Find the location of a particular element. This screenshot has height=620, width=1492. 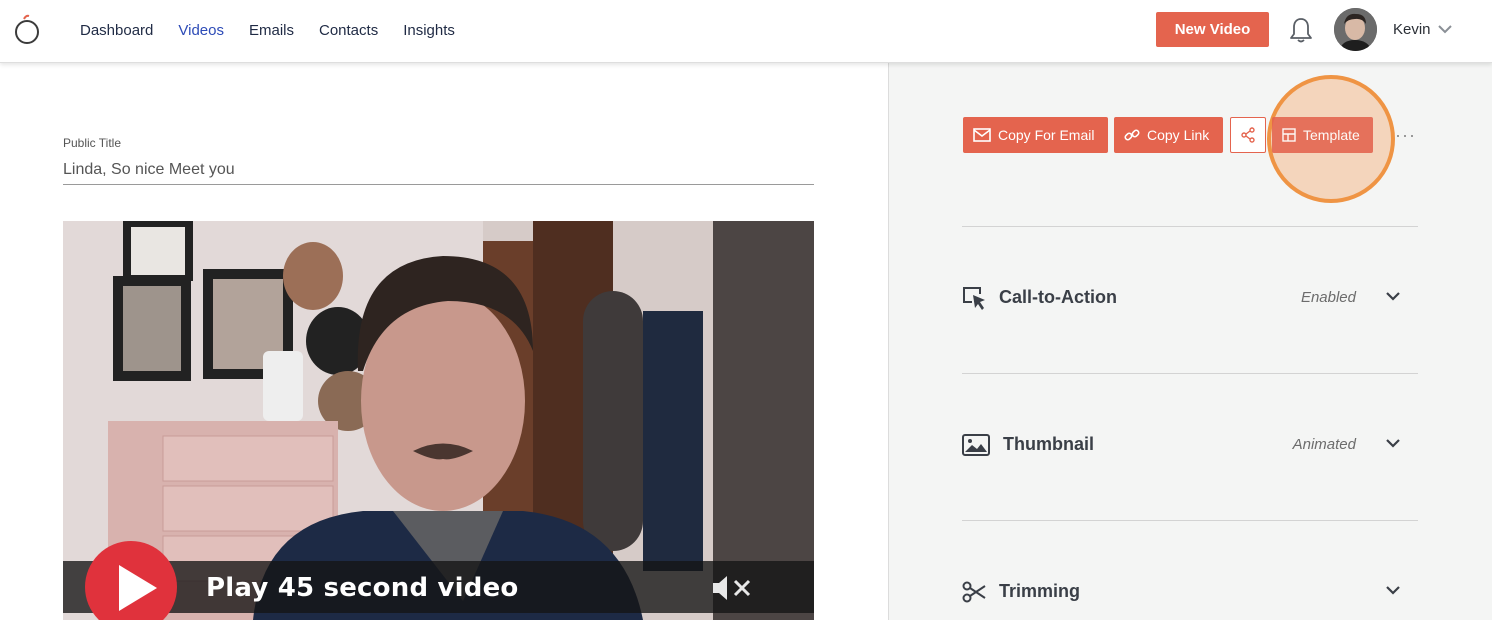

nav-item-dashboard: Dashboard is located at coordinates (116, 30).